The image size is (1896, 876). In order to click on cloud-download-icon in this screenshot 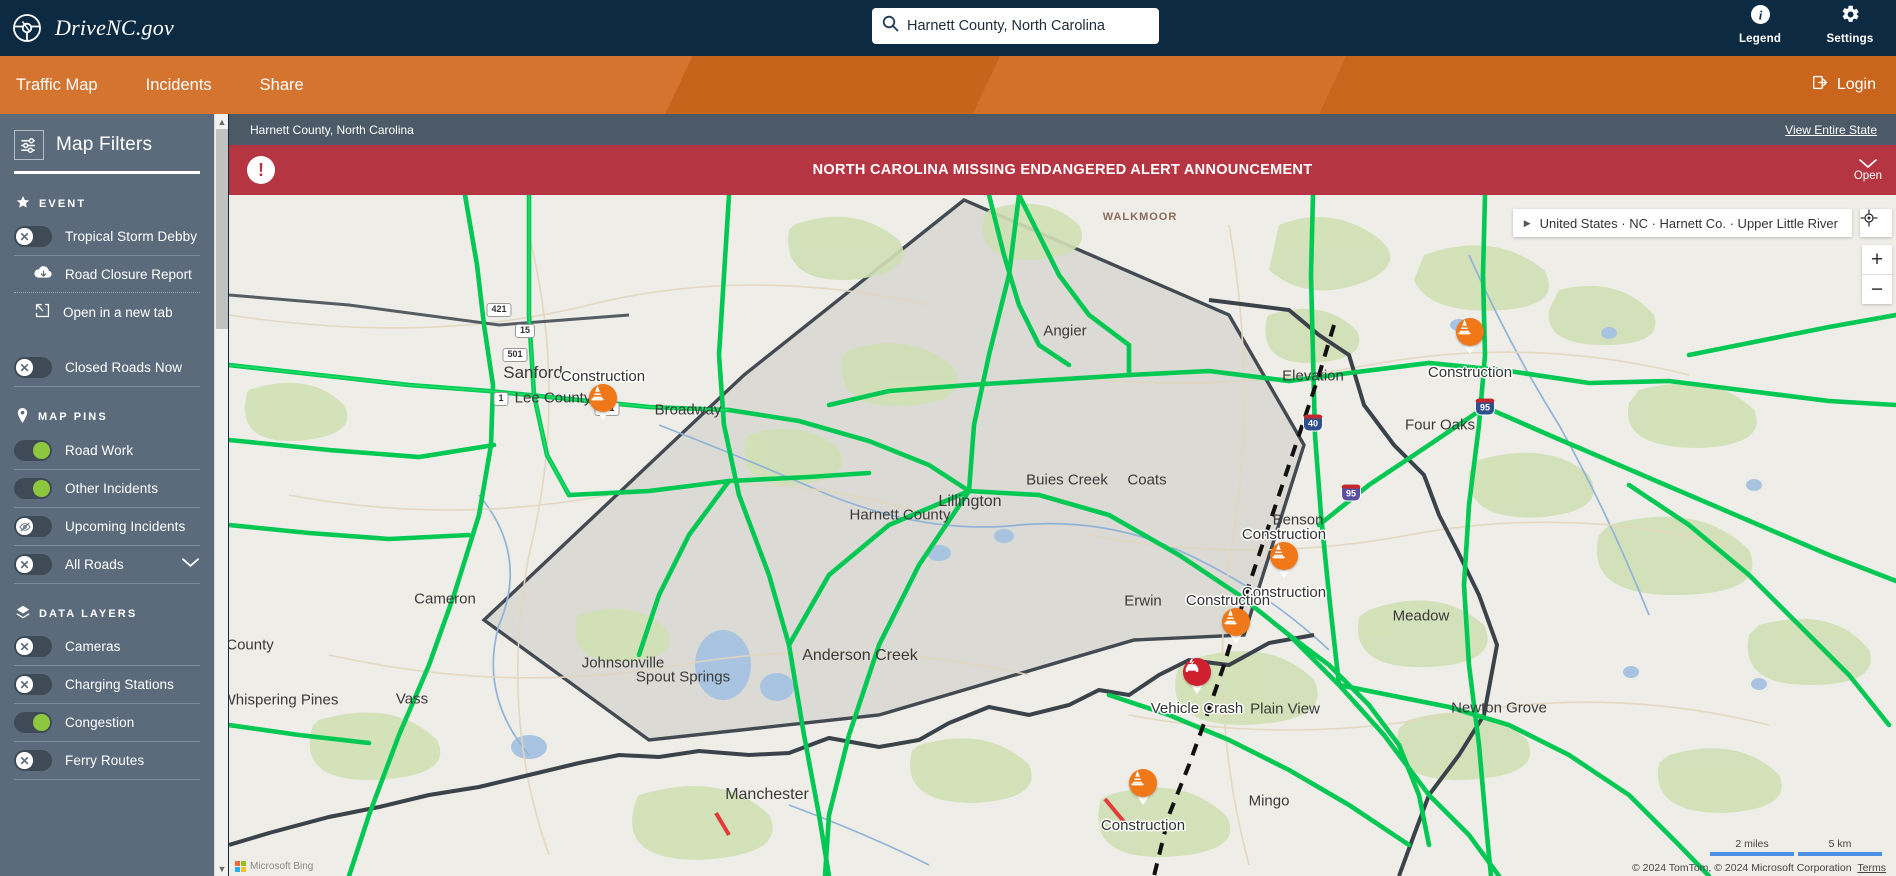, I will do `click(43, 274)`.